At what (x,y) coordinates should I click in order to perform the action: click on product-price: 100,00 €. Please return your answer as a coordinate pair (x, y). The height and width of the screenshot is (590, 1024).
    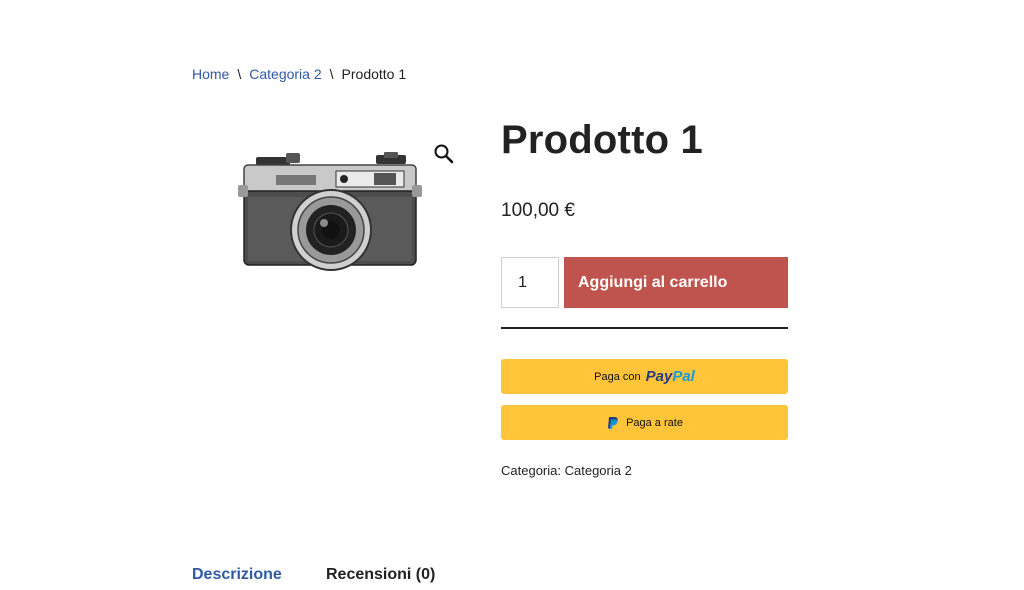
    Looking at the image, I should click on (538, 210).